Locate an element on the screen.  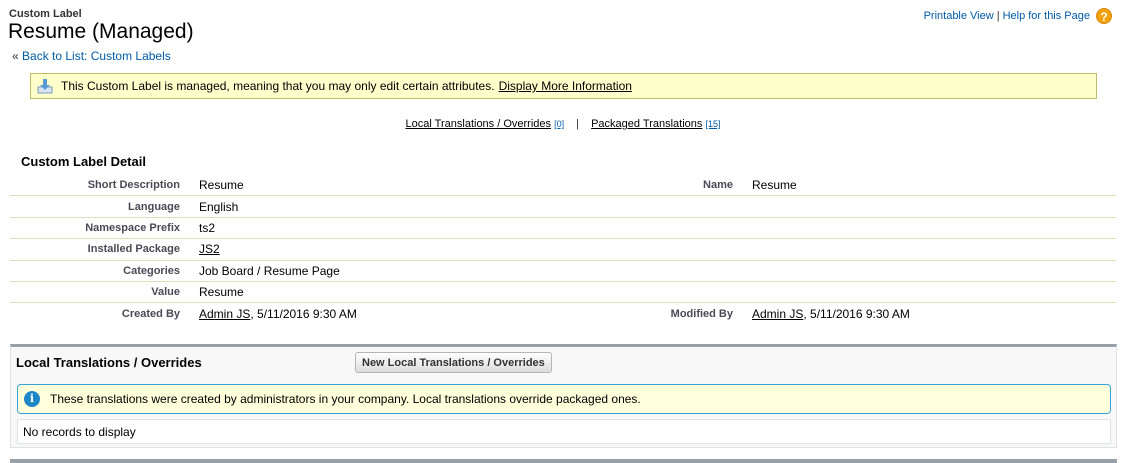
field-label: Categories is located at coordinates (151, 270).